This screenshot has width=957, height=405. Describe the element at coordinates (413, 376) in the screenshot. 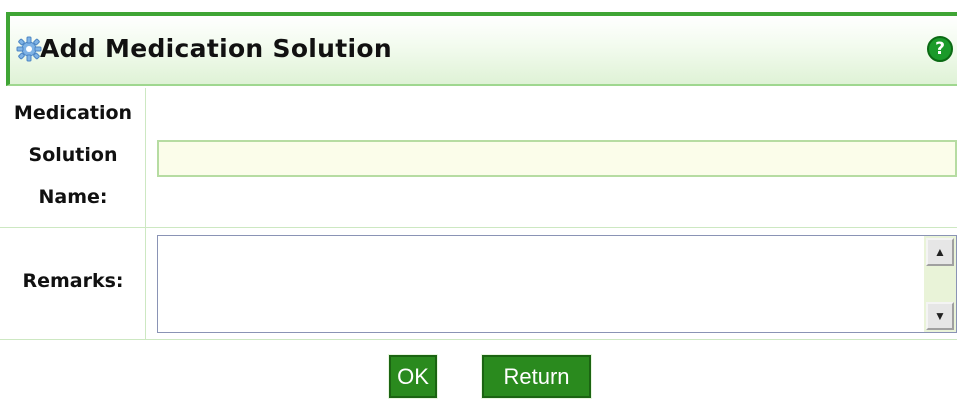

I see `ok-button: OK` at that location.